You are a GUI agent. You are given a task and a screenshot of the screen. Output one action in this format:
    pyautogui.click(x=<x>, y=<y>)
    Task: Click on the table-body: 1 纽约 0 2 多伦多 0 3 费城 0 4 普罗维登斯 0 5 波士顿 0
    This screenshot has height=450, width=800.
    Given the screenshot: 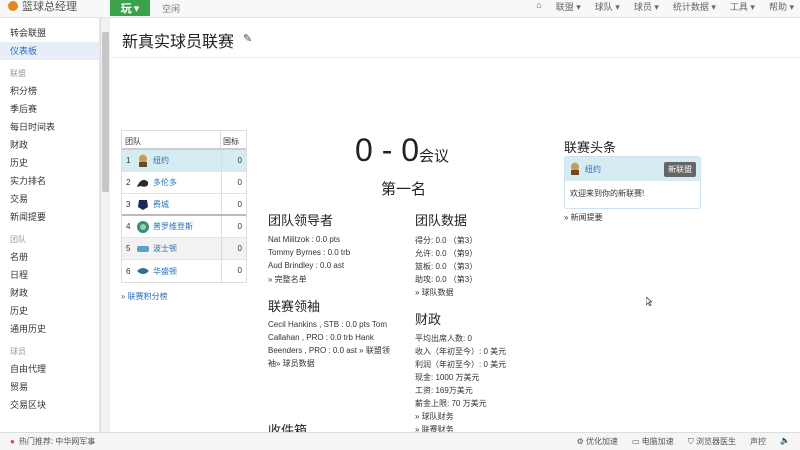 What is the action you would take?
    pyautogui.click(x=184, y=216)
    